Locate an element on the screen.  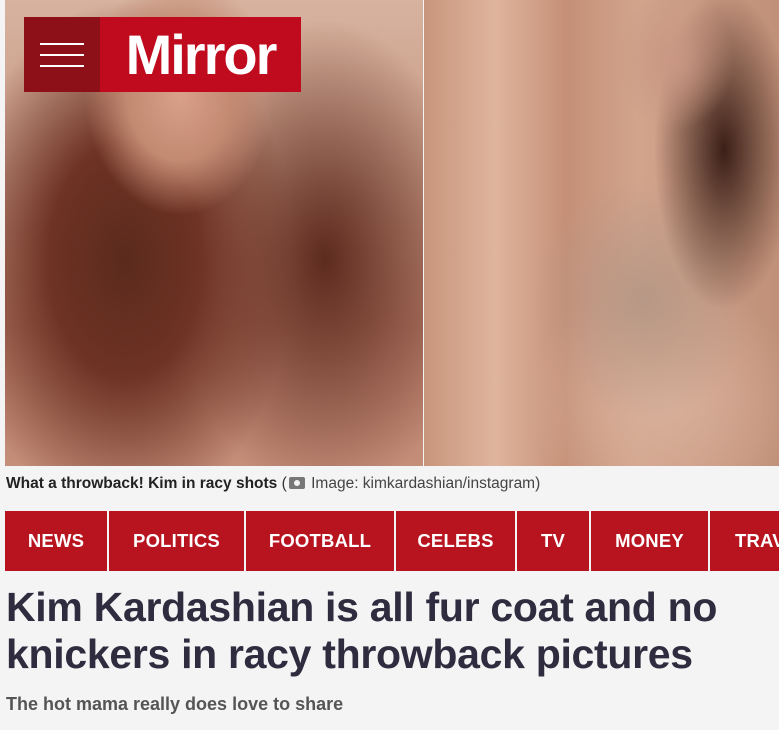
caption-text: What a throwback! Kim in racy shots is located at coordinates (142, 483).